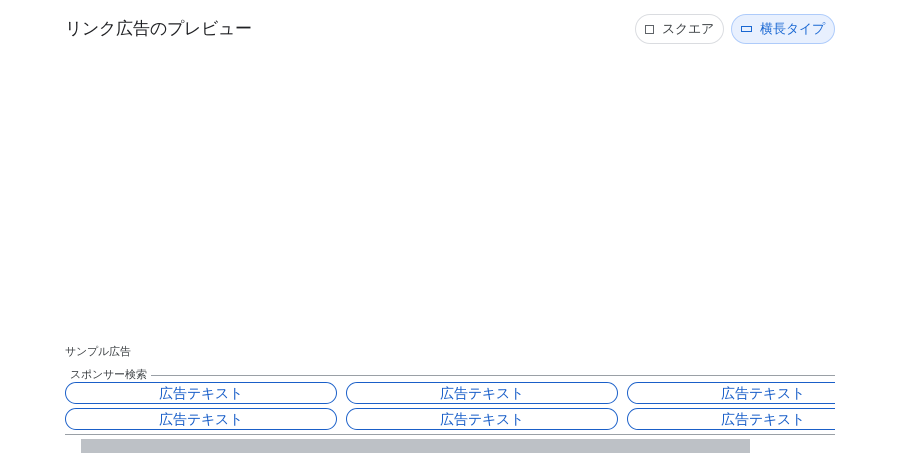 The image size is (900, 476). What do you see at coordinates (108, 375) in the screenshot?
I see `ad-unit-label: スポンサー検索` at bounding box center [108, 375].